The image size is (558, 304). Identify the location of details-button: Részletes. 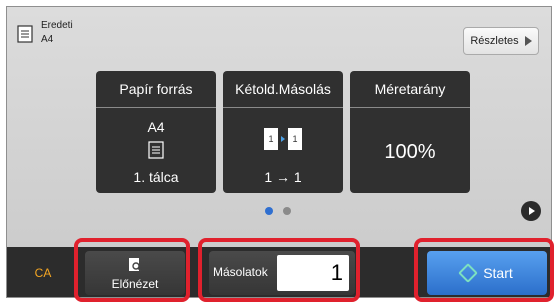
(501, 41).